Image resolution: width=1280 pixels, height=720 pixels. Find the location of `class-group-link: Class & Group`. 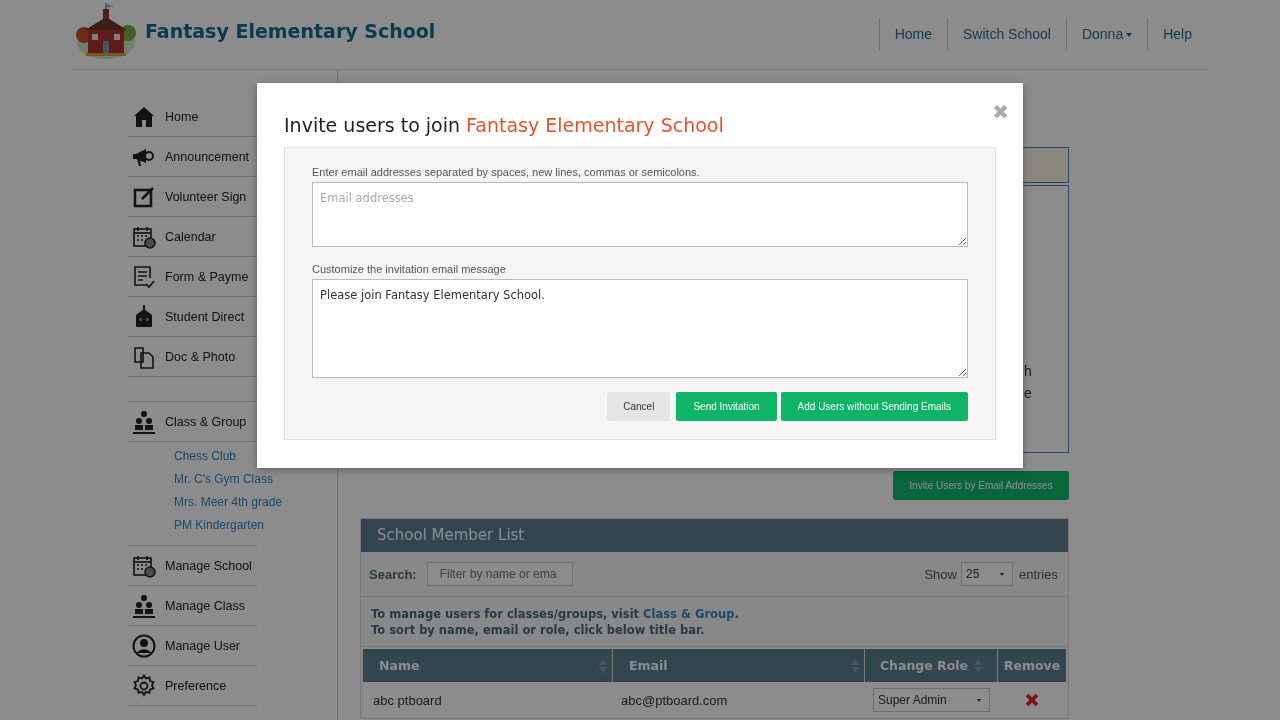

class-group-link: Class & Group is located at coordinates (689, 614).